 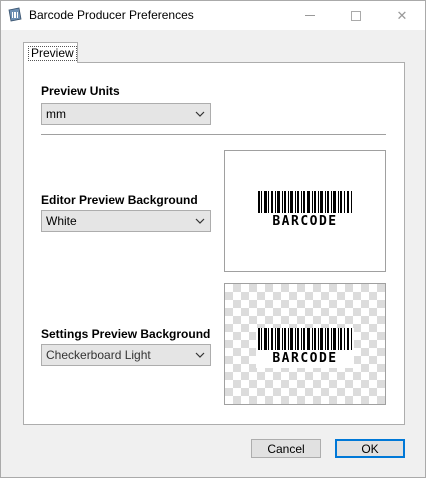 What do you see at coordinates (111, 15) in the screenshot?
I see `window-title: Barcode Producer Preferences` at bounding box center [111, 15].